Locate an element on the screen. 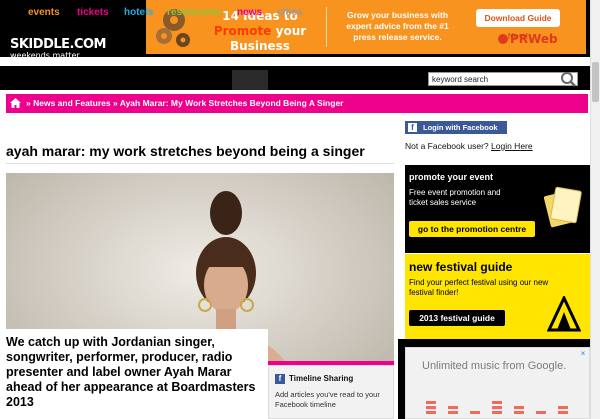  promotion-centre-button: go to the promotion centre is located at coordinates (472, 229).